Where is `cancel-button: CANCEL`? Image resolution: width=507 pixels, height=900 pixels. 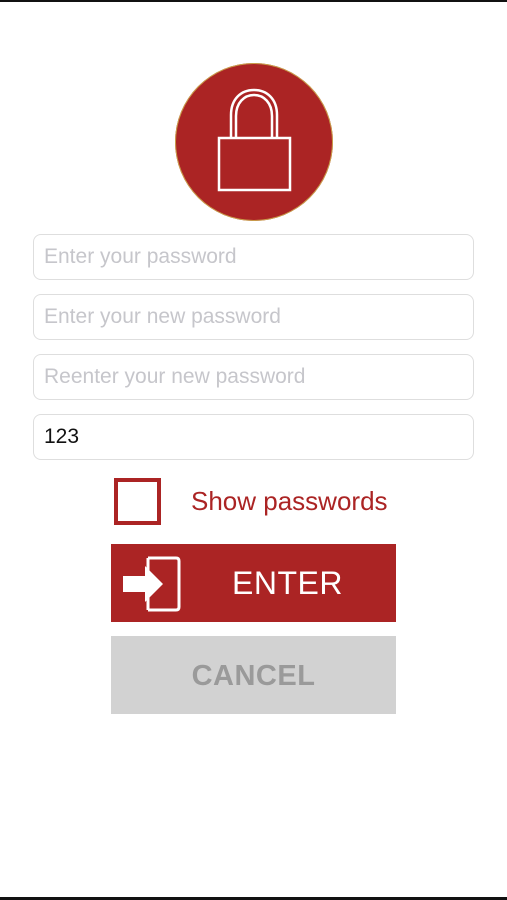
cancel-button: CANCEL is located at coordinates (253, 675).